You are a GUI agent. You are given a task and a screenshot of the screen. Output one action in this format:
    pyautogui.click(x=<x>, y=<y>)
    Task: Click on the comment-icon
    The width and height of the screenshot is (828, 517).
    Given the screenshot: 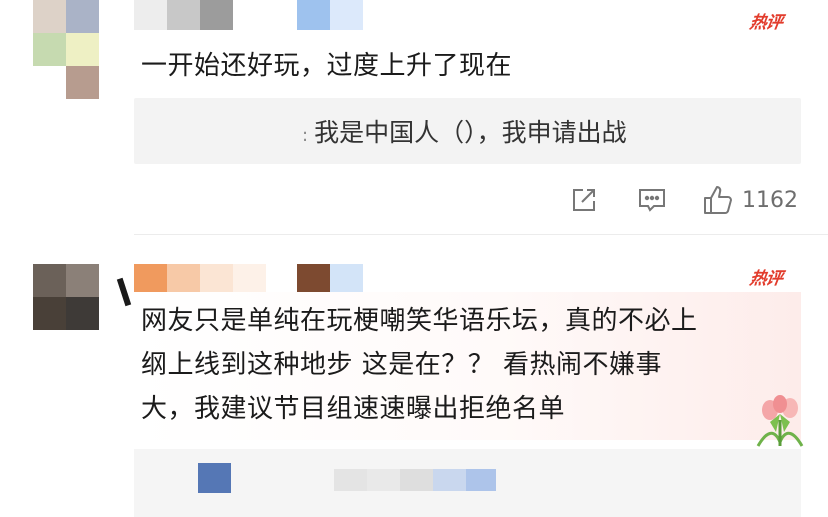 What is the action you would take?
    pyautogui.click(x=652, y=200)
    